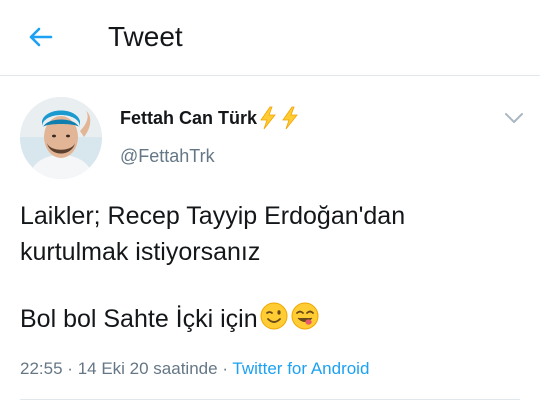 This screenshot has height=408, width=540. I want to click on avatar, so click(61, 138).